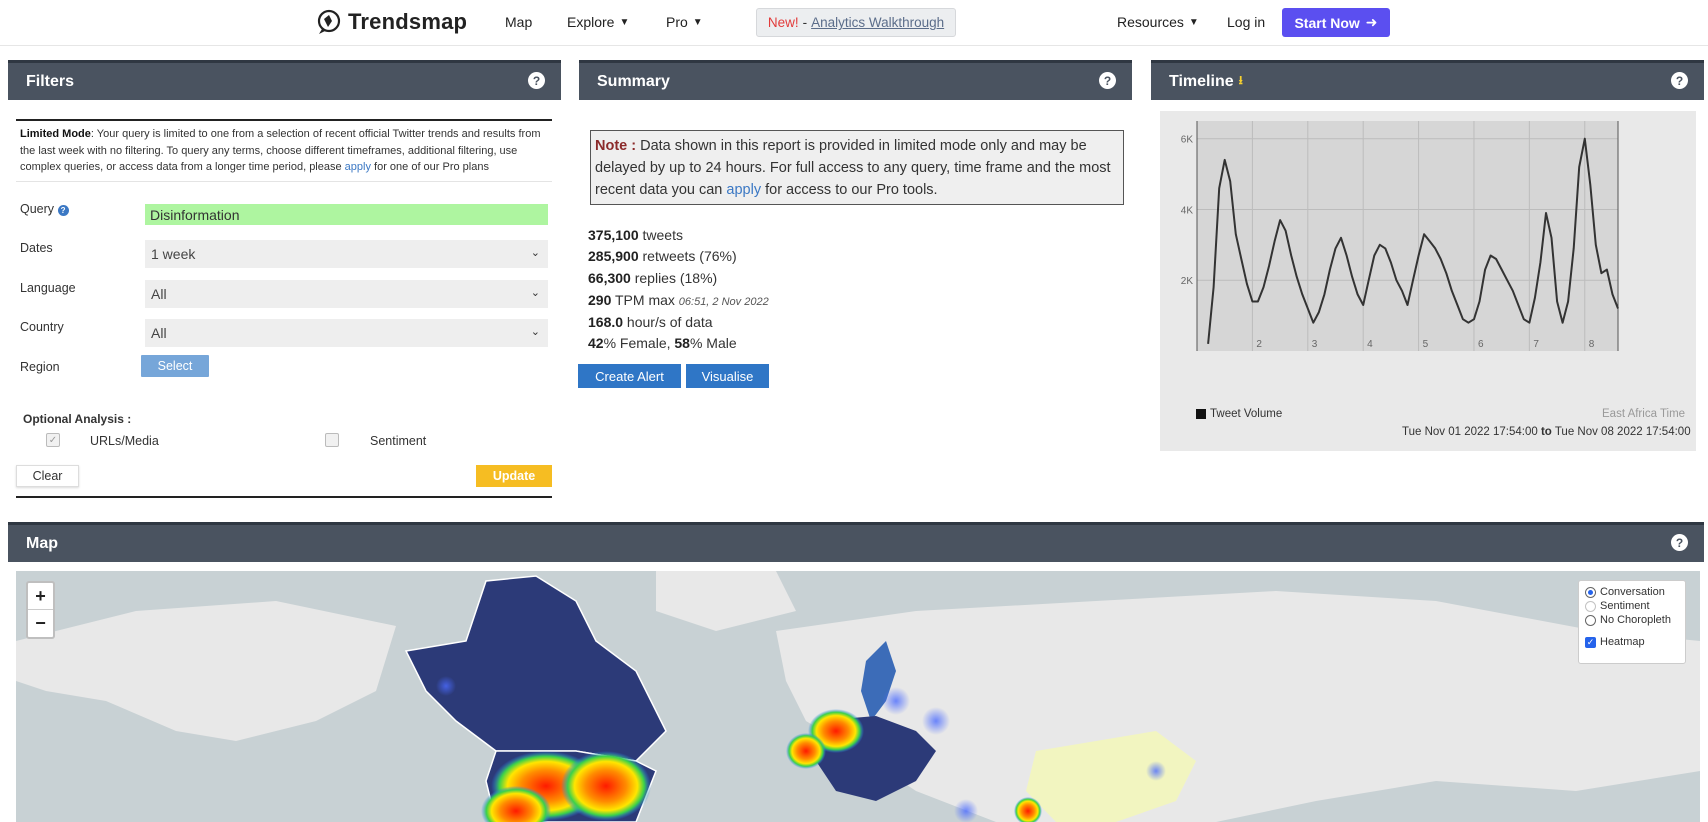 The height and width of the screenshot is (822, 1708). What do you see at coordinates (1241, 81) in the screenshot?
I see `download-icon: ⭳` at bounding box center [1241, 81].